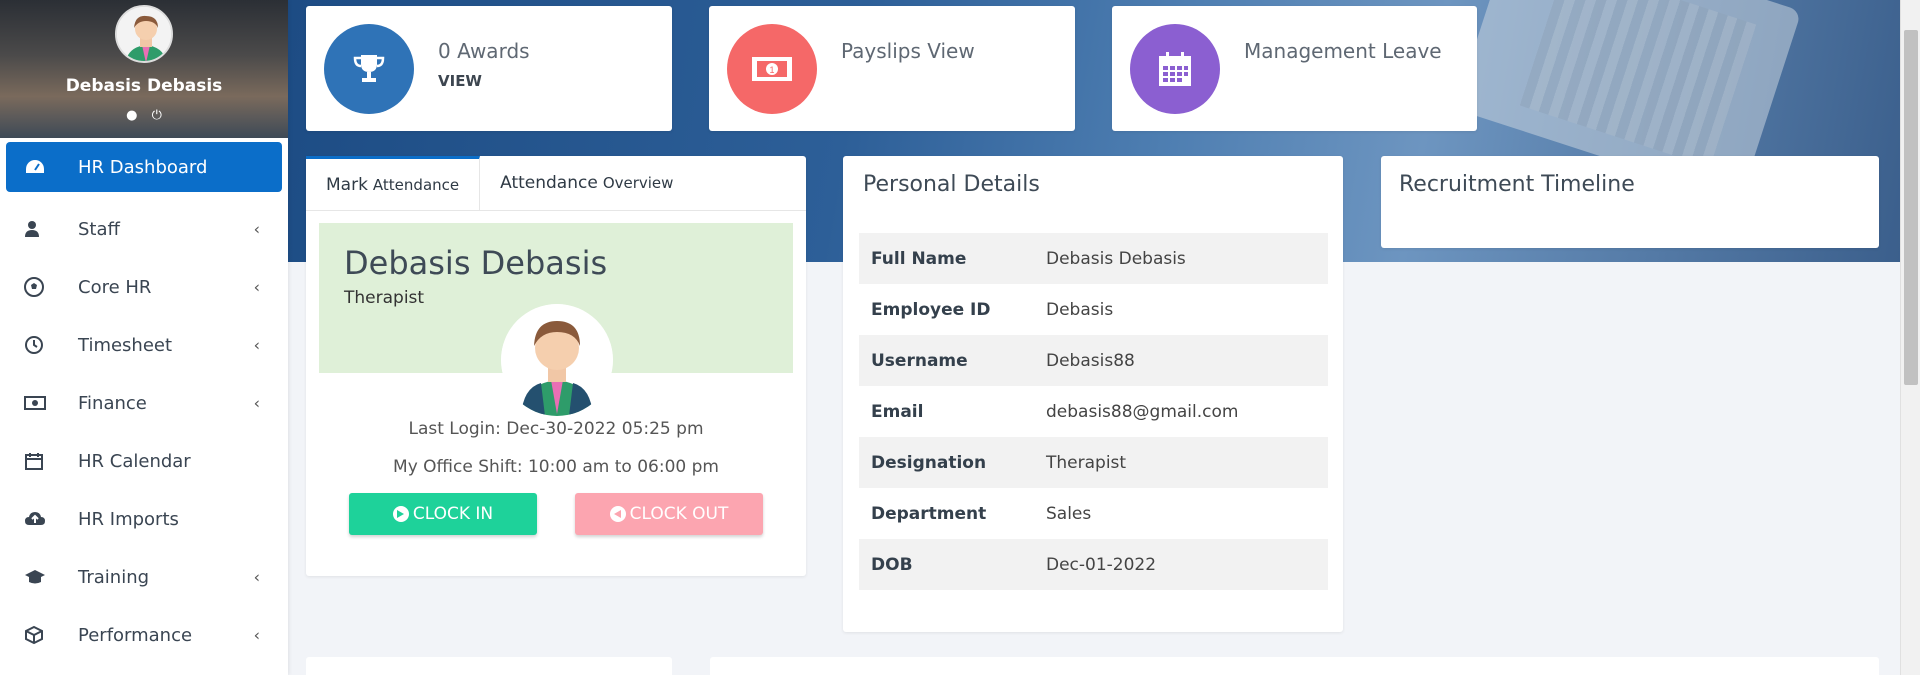 The image size is (1920, 675). Describe the element at coordinates (946, 360) in the screenshot. I see `detail-key: Username` at that location.